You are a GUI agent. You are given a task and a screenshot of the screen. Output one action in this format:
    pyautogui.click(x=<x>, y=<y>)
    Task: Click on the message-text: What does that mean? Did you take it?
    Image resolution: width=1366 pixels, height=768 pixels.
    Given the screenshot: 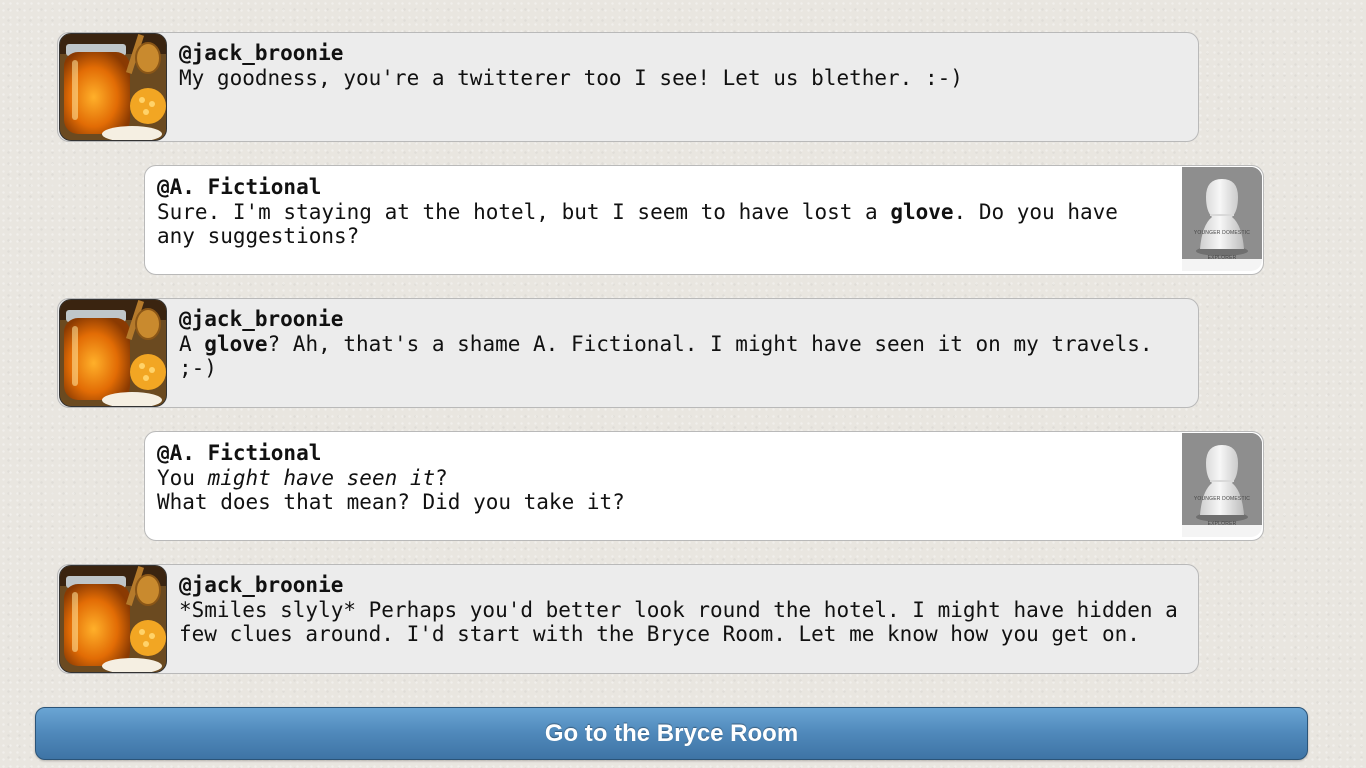 What is the action you would take?
    pyautogui.click(x=391, y=502)
    